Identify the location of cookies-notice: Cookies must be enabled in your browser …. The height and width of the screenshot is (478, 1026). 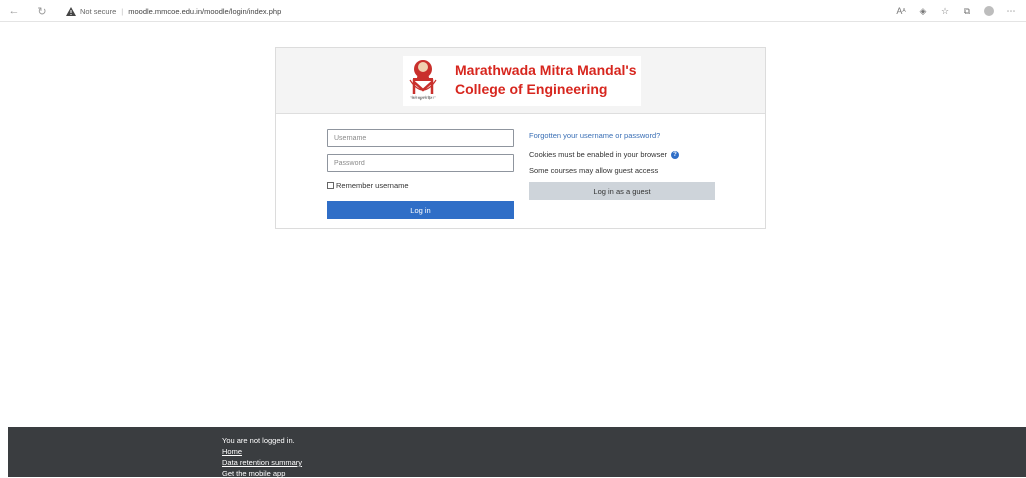
(604, 154).